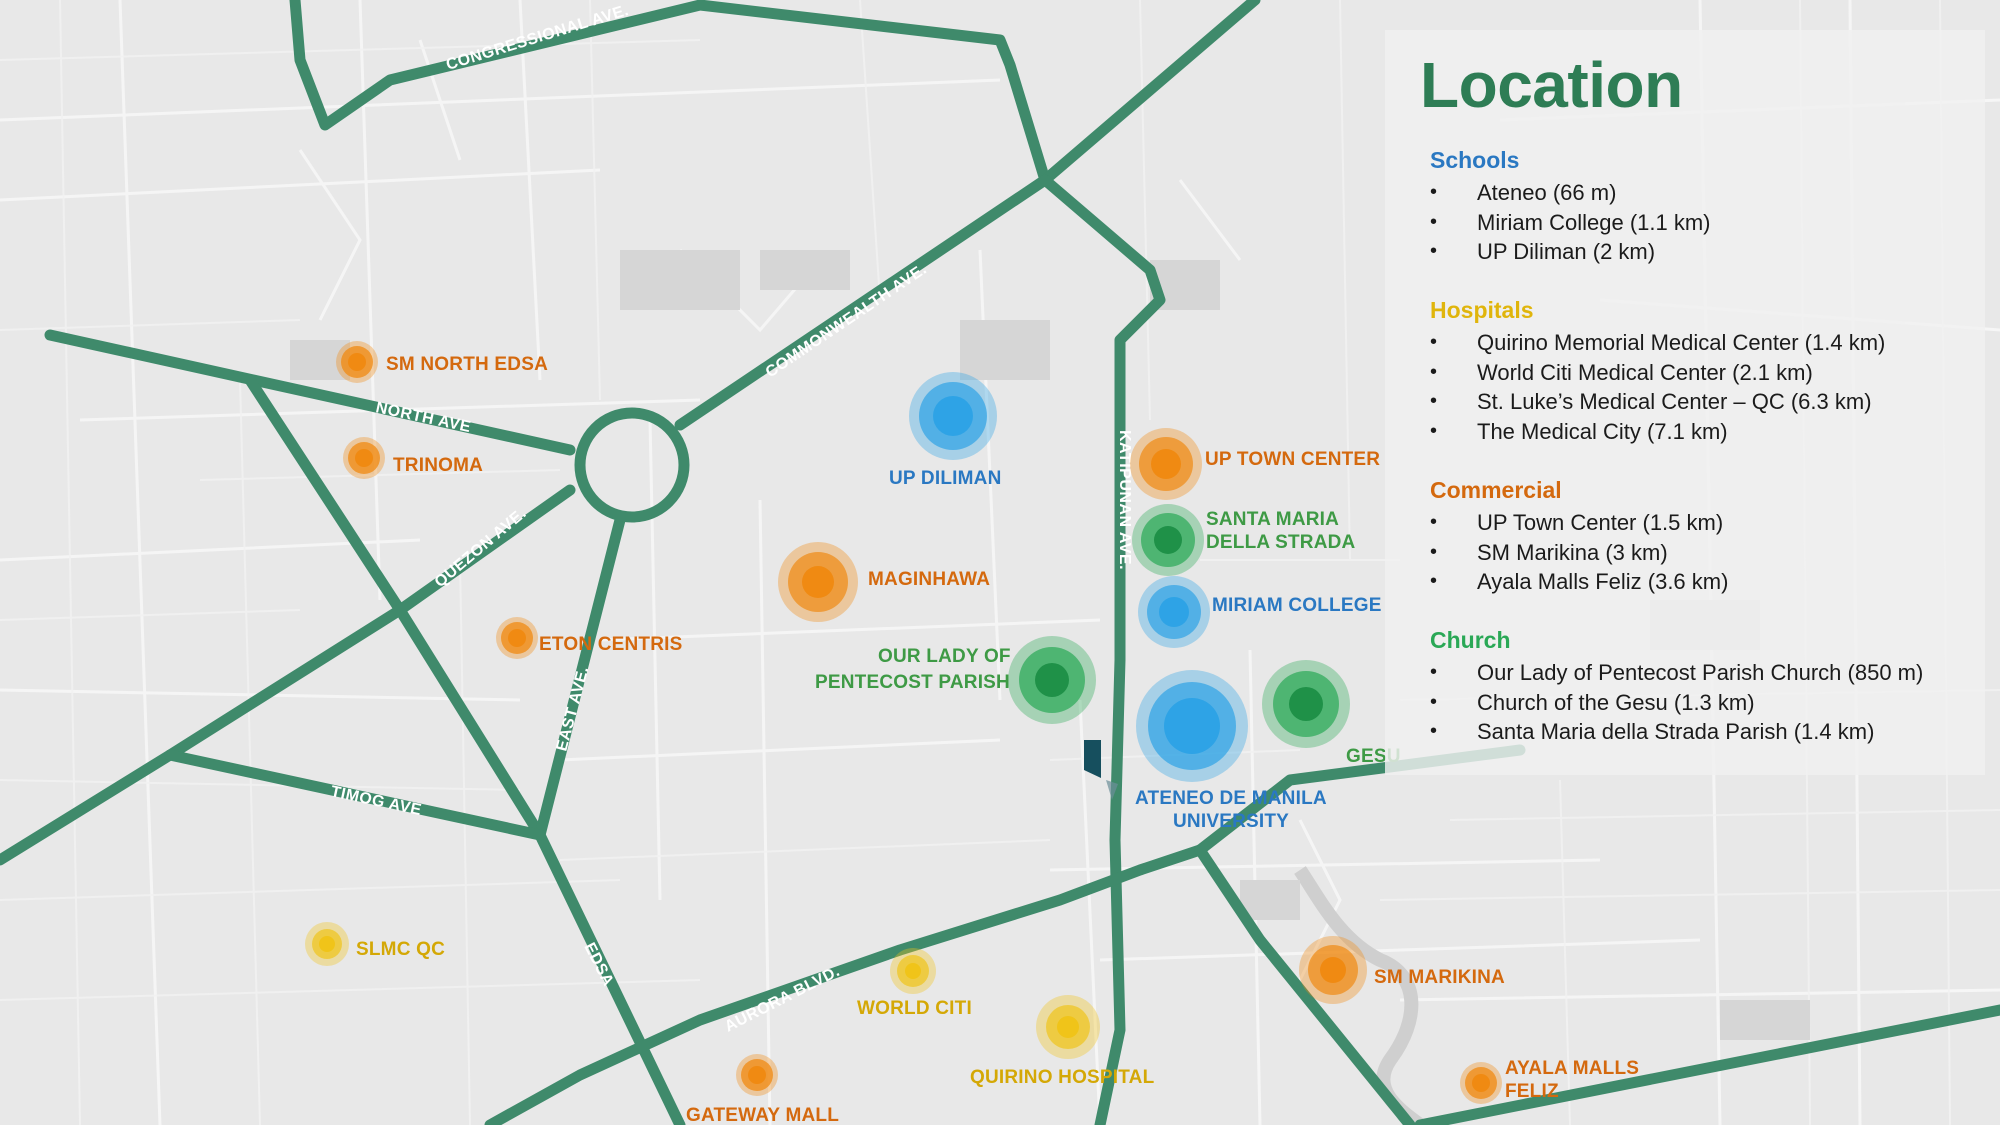  I want to click on poi-marker-maginhawa, so click(818, 582).